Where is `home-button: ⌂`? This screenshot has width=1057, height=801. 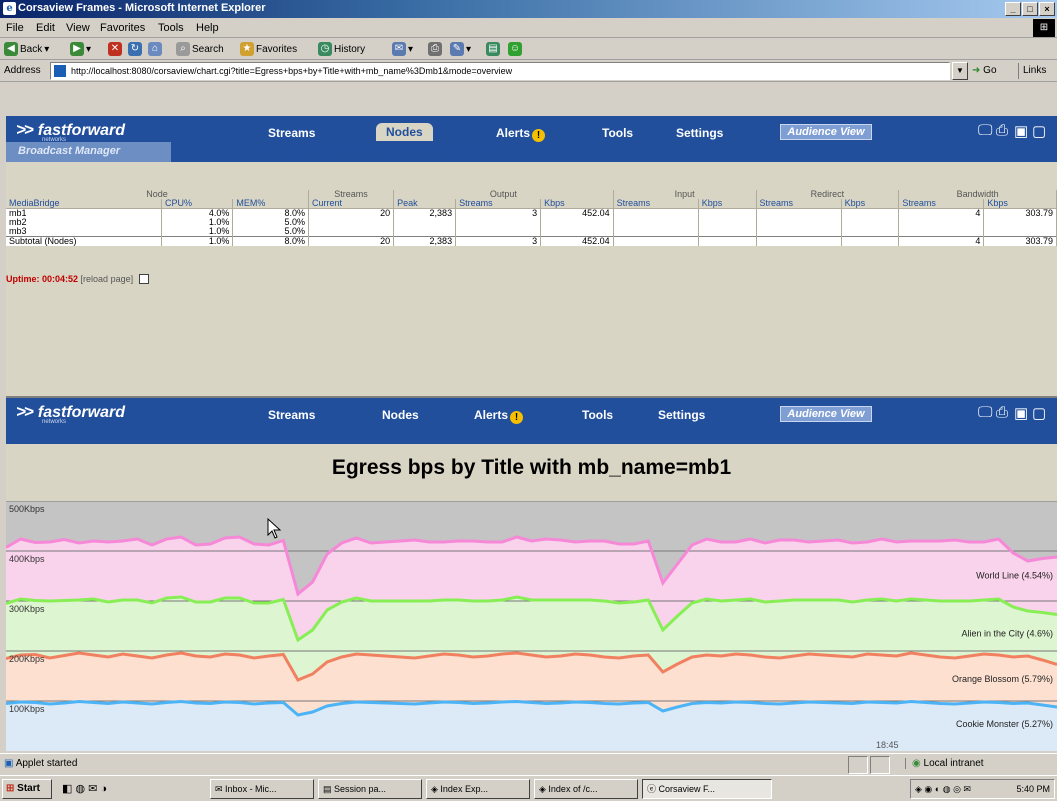
home-button: ⌂ is located at coordinates (155, 49).